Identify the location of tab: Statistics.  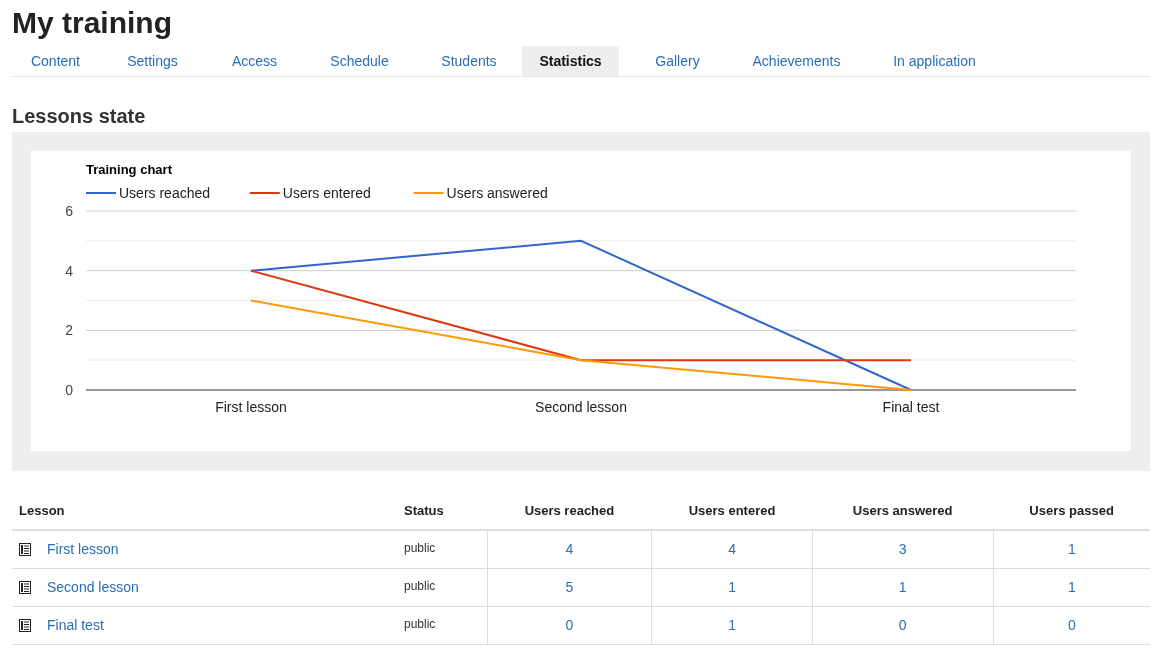
(570, 61).